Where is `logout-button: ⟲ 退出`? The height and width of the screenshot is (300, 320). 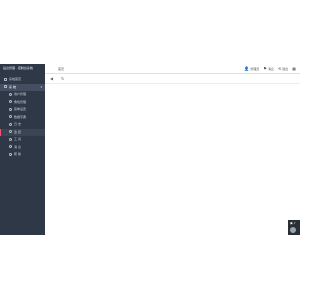 logout-button: ⟲ 退出 is located at coordinates (283, 69).